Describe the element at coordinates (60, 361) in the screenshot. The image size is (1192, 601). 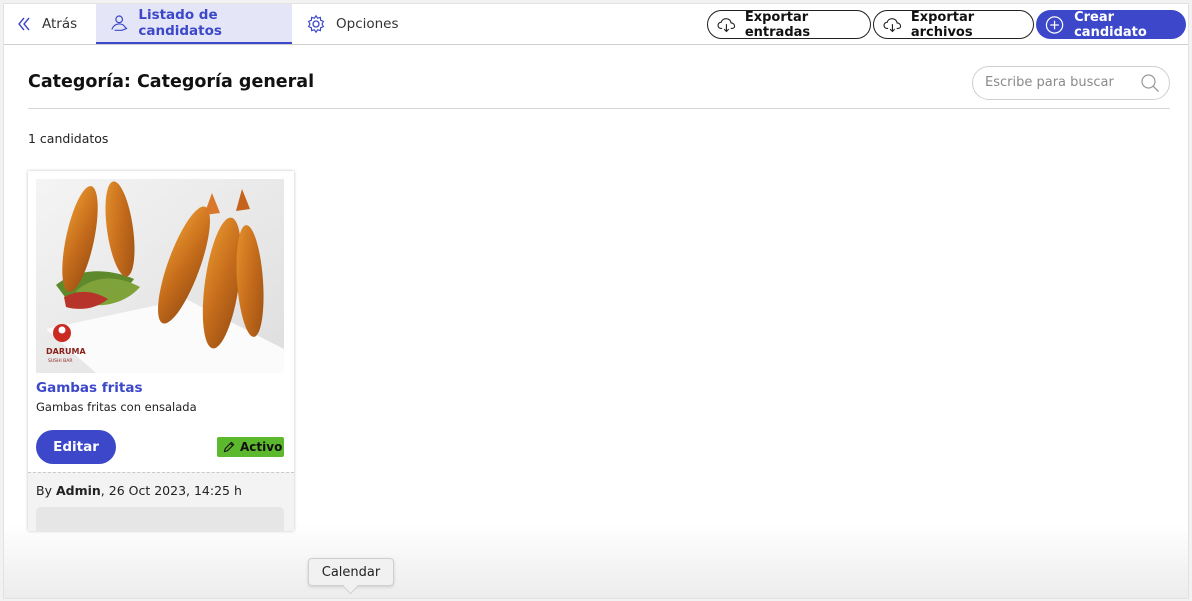
I see `logo-subtext: SUSHI BAR` at that location.